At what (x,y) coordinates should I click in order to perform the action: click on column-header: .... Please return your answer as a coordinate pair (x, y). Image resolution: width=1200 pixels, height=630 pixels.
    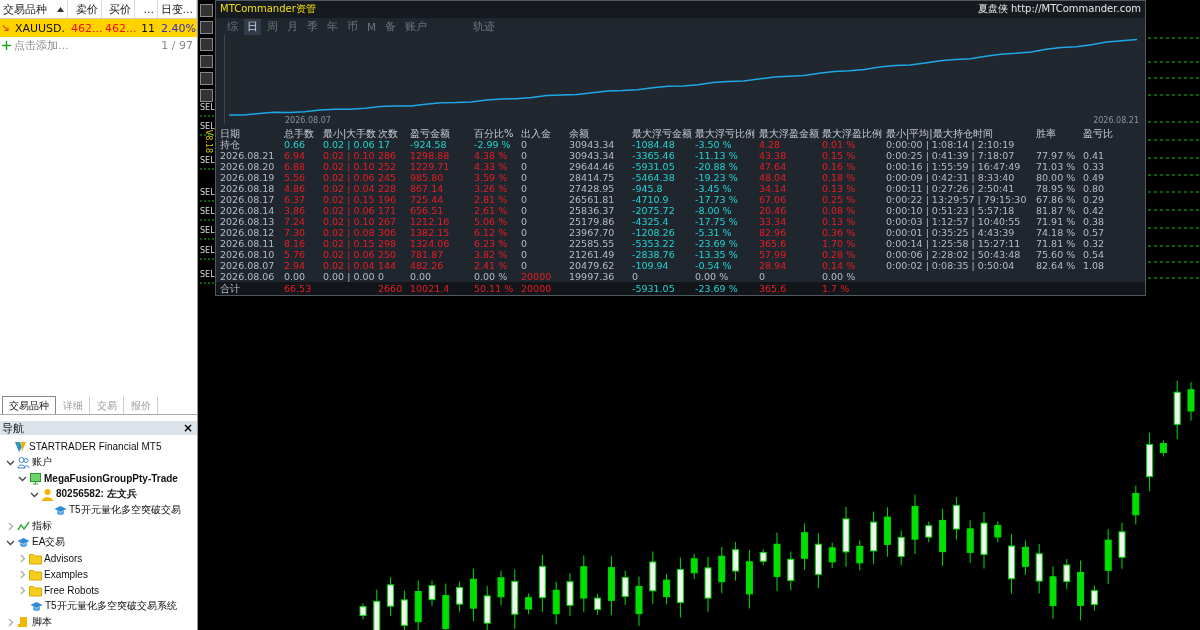
    Looking at the image, I should click on (146, 9).